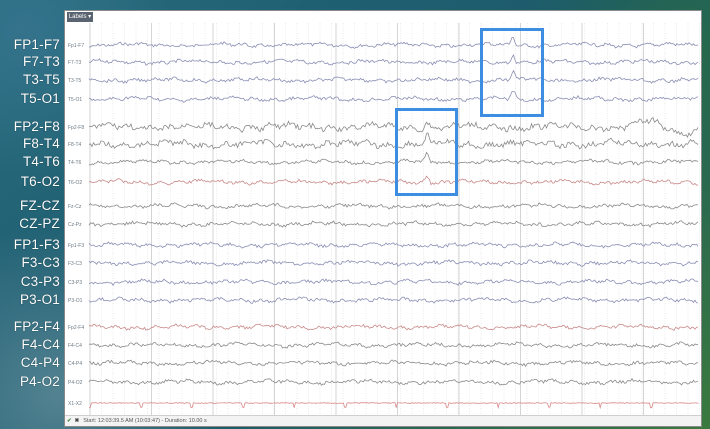  What do you see at coordinates (80, 17) in the screenshot?
I see `labels-dropdown-tab: Labels ▾` at bounding box center [80, 17].